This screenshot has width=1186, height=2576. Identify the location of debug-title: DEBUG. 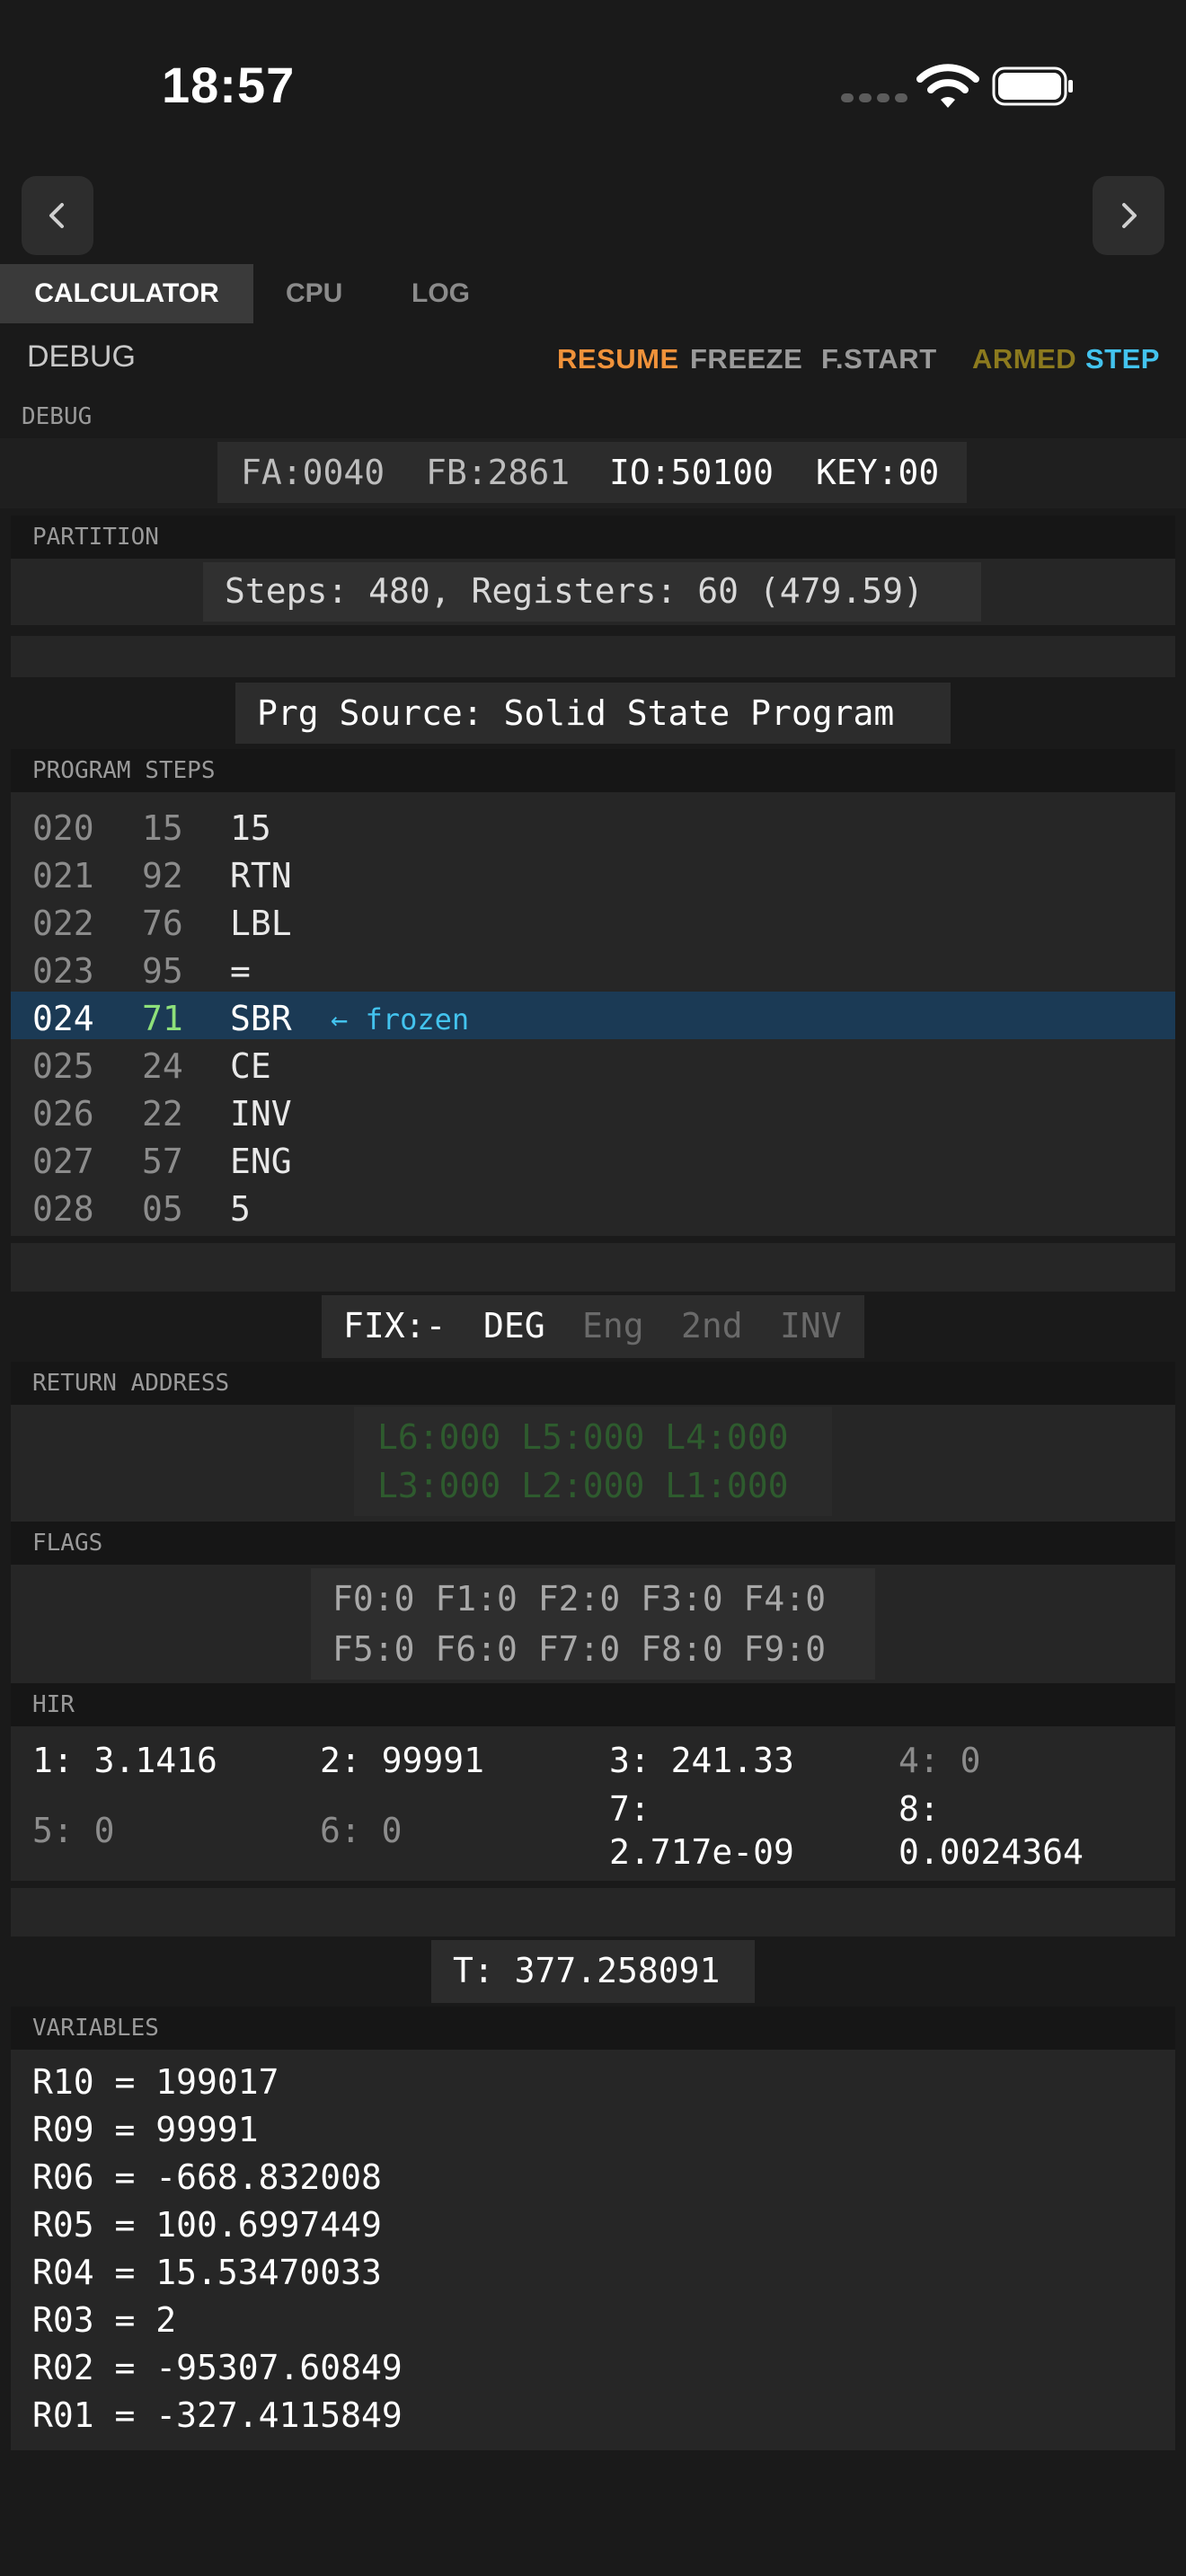
(81, 357).